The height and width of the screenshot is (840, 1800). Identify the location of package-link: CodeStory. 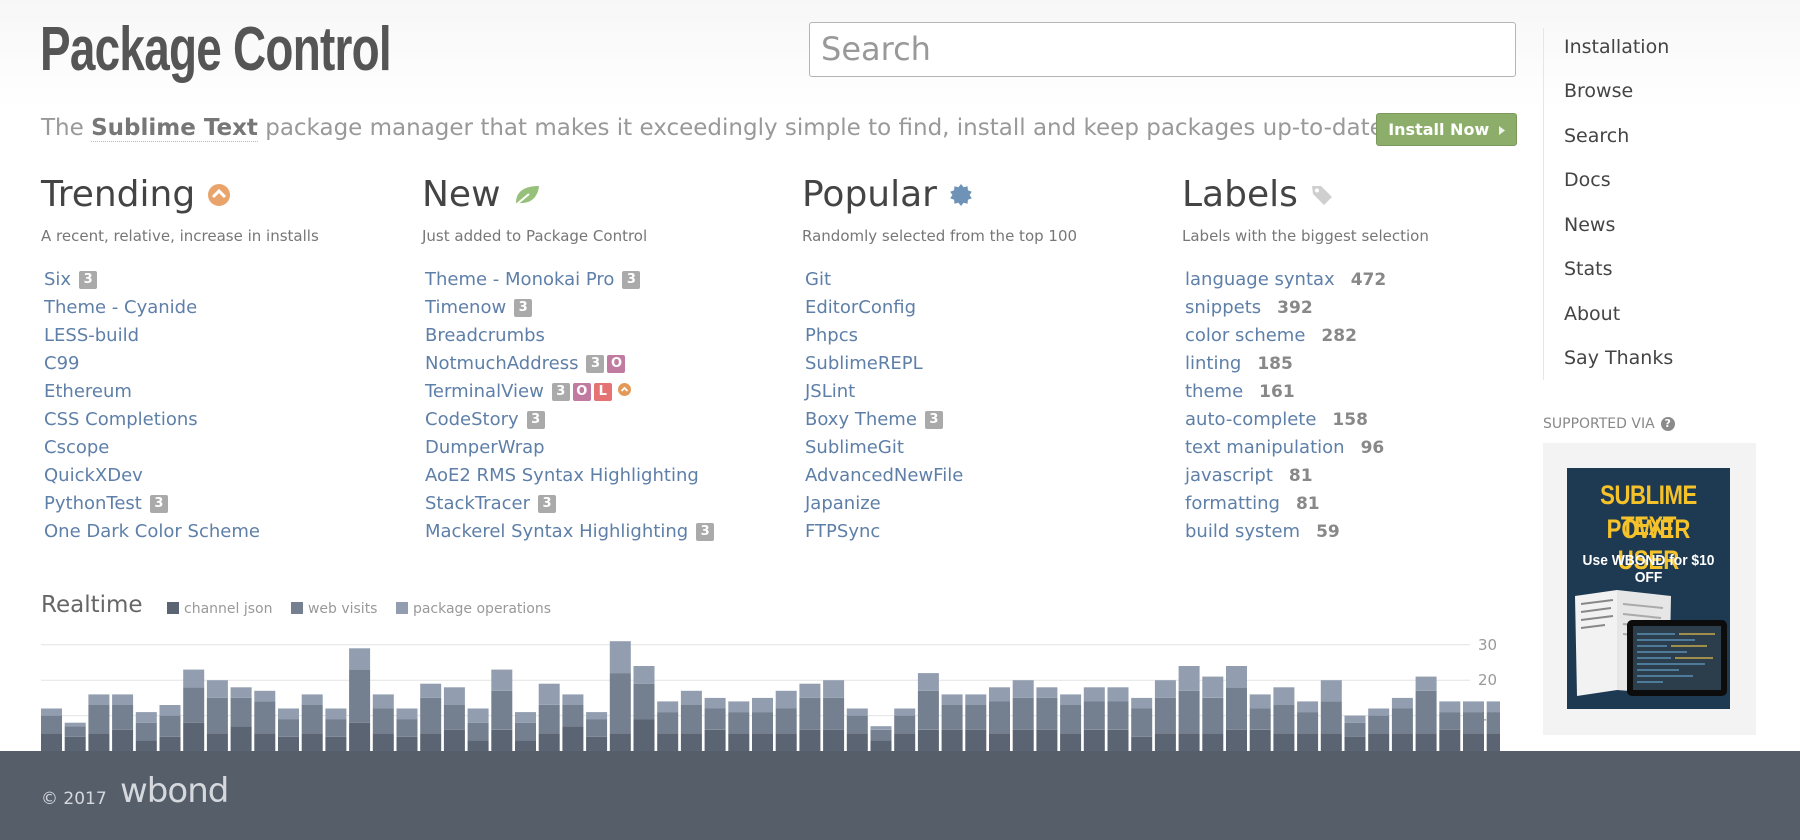
(472, 419).